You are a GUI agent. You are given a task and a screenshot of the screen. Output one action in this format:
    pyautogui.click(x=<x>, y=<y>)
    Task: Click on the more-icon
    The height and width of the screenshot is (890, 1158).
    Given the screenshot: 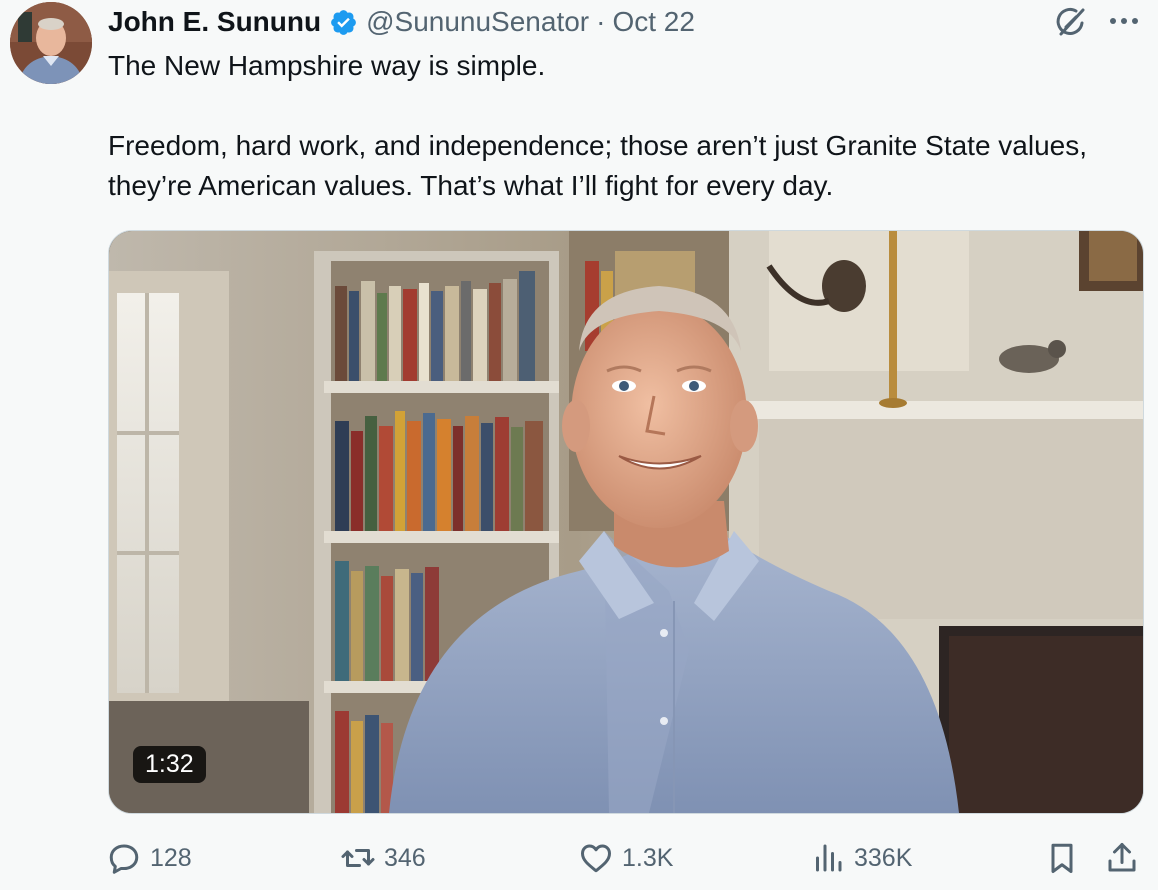 What is the action you would take?
    pyautogui.click(x=1124, y=21)
    